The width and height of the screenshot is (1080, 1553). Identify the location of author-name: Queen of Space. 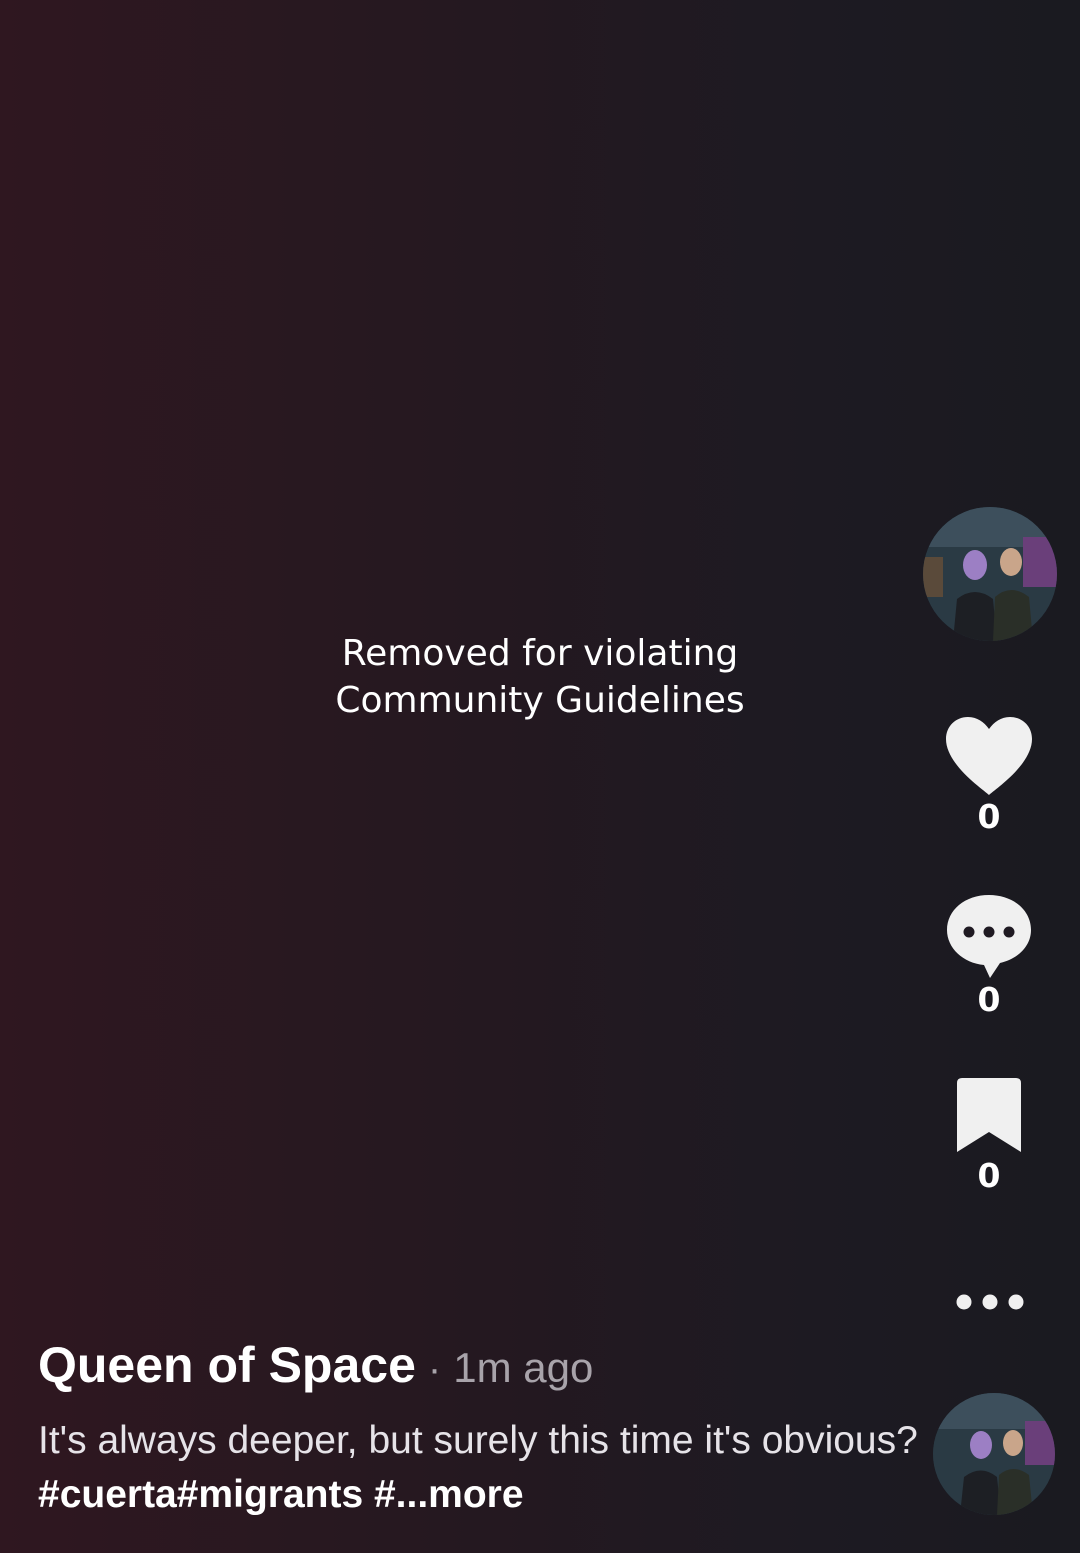
(227, 1365).